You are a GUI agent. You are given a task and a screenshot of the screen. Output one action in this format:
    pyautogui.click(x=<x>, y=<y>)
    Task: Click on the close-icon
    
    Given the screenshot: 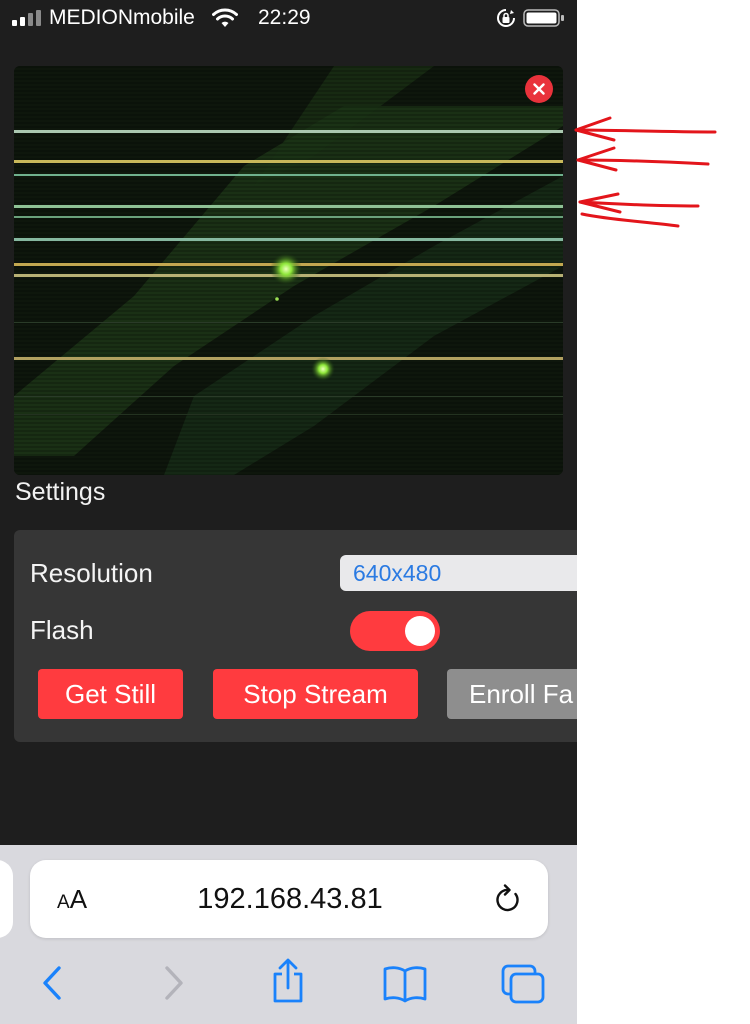 What is the action you would take?
    pyautogui.click(x=539, y=89)
    